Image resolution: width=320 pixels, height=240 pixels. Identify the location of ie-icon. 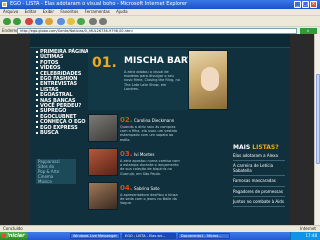
(4, 4).